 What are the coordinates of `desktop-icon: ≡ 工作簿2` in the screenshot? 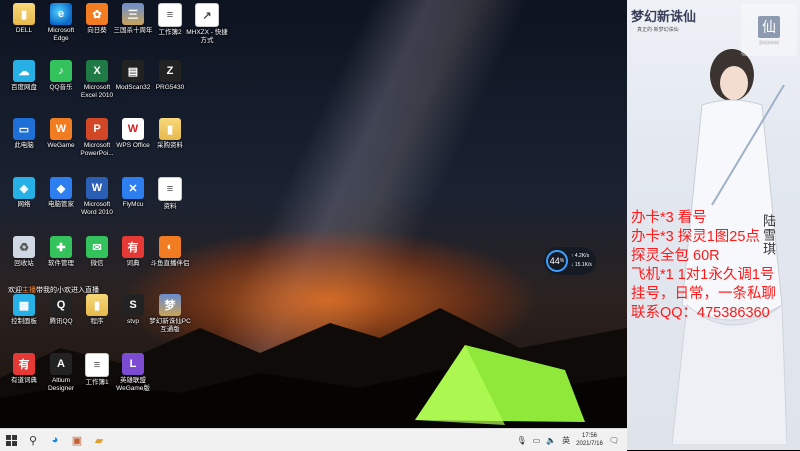 It's located at (170, 20).